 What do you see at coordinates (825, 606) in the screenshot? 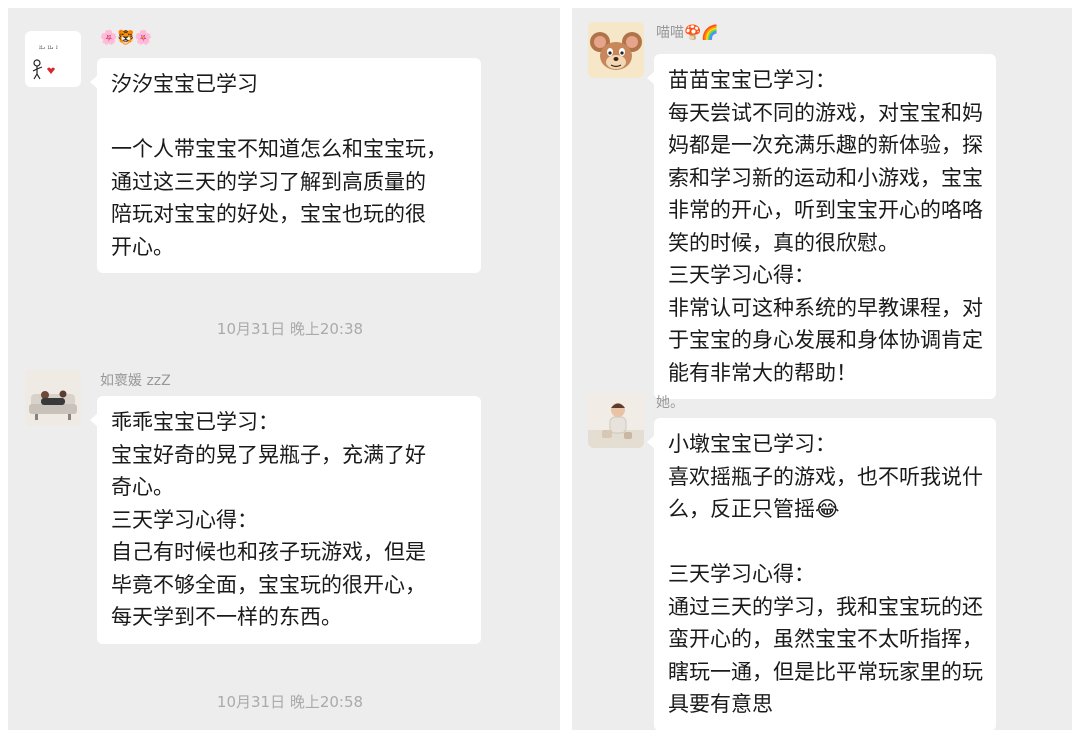
I see `message-line: 通过三天的学习，我和宝宝玩的还` at bounding box center [825, 606].